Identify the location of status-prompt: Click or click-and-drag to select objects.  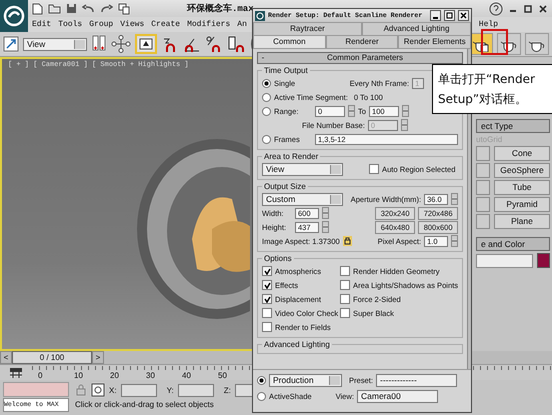
(145, 404).